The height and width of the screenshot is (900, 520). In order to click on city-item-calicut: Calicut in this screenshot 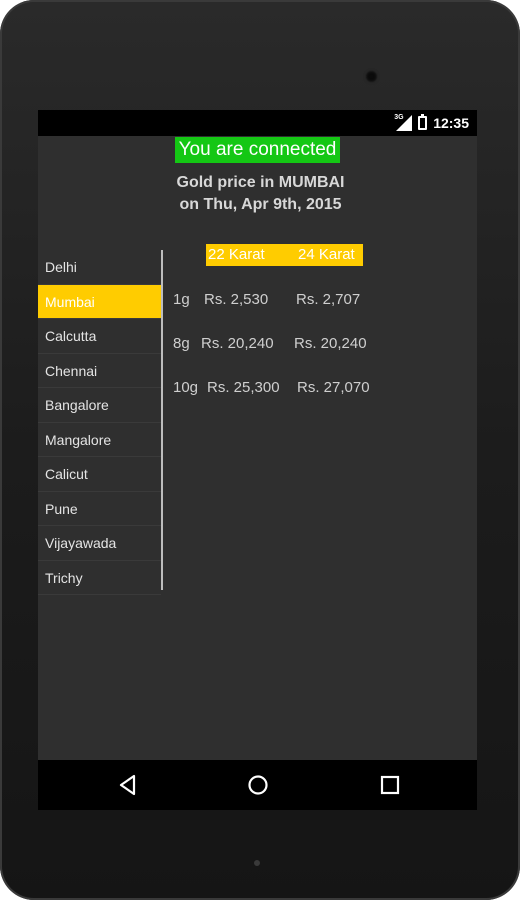, I will do `click(99, 474)`.